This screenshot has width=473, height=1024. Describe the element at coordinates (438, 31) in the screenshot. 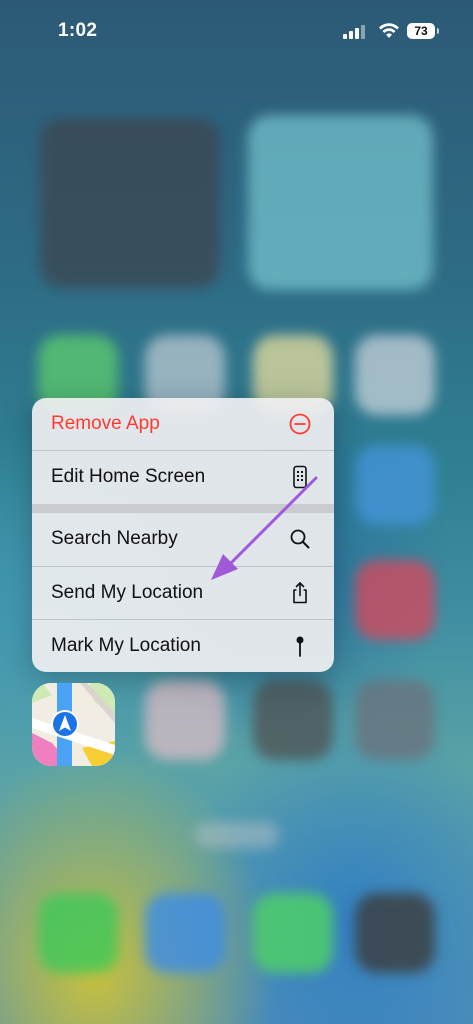

I see `battery-tip` at that location.